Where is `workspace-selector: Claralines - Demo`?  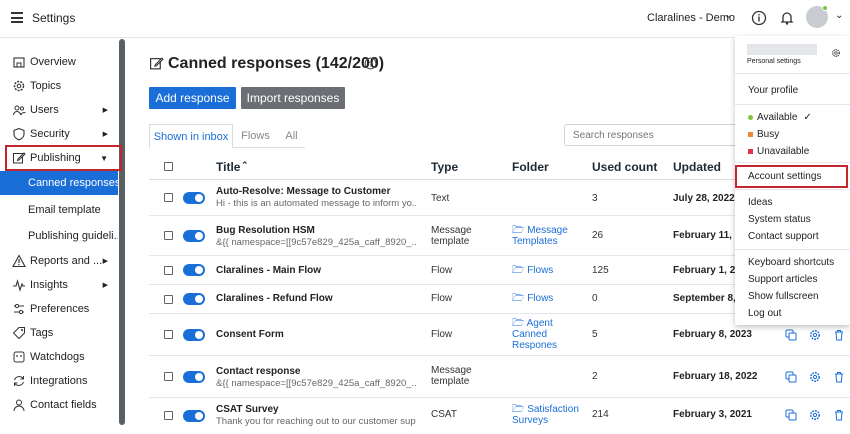 workspace-selector: Claralines - Demo is located at coordinates (691, 18).